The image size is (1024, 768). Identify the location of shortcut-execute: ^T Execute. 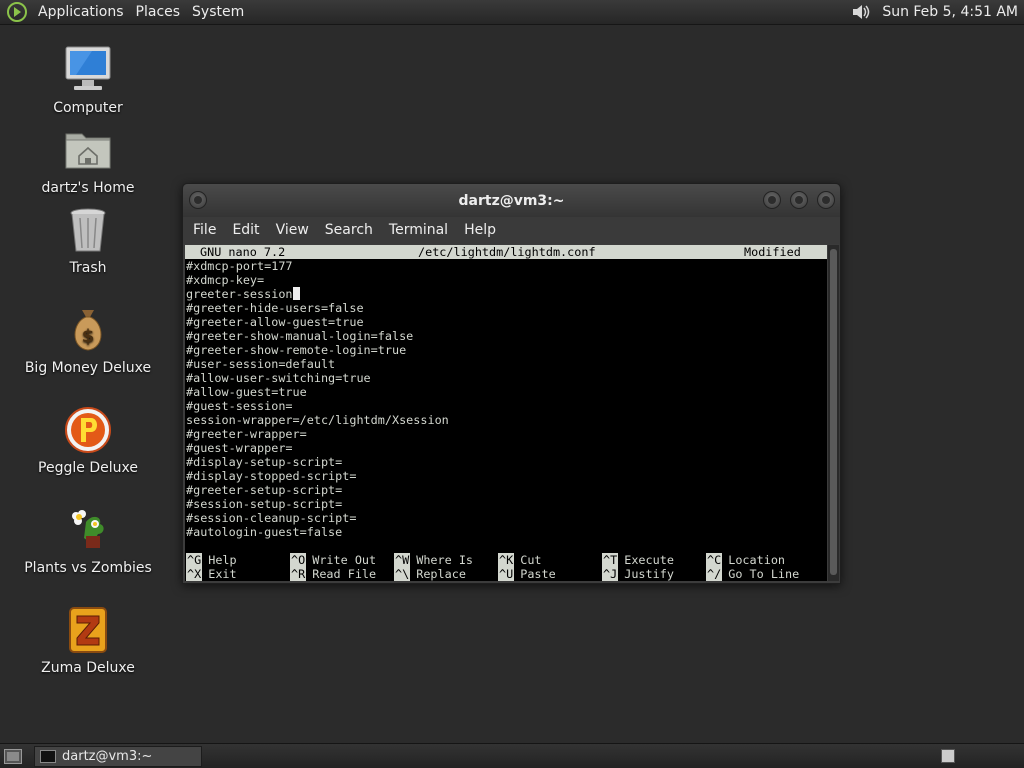
(638, 560).